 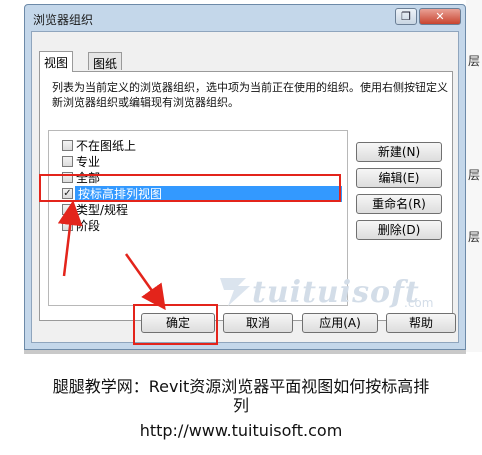 I want to click on caption-line: 腿腿教学网：Revit资源浏览器平面视图如何按标高排, so click(x=241, y=386).